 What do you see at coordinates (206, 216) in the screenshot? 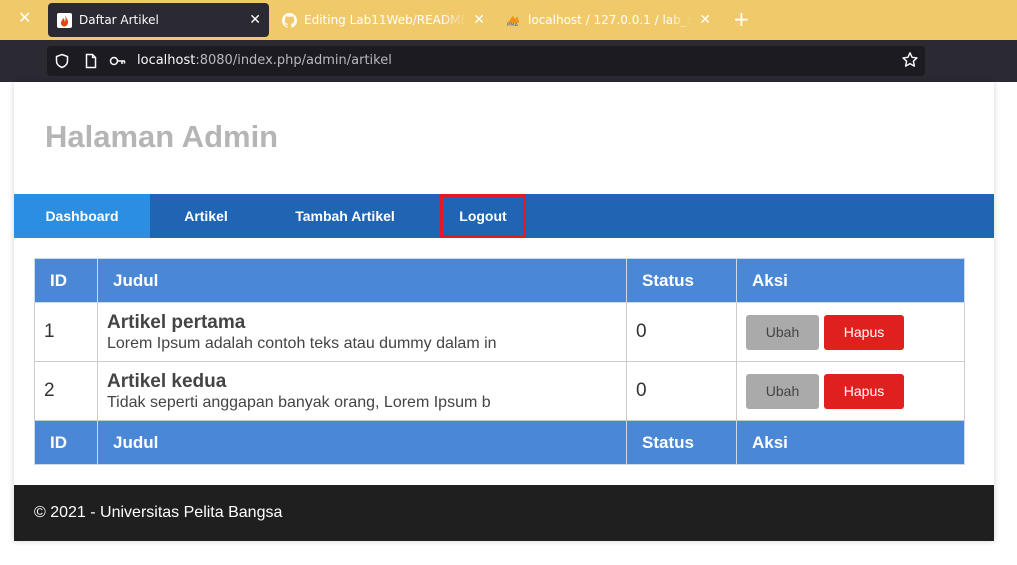
I see `nav-item-artikel: Artikel` at bounding box center [206, 216].